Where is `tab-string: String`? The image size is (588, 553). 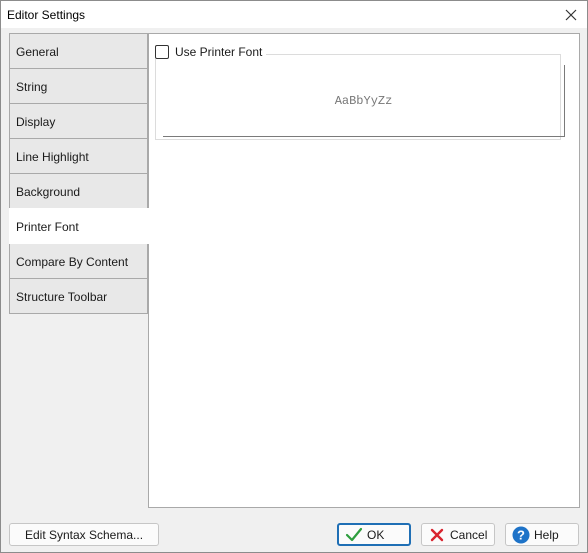
tab-string: String is located at coordinates (78, 86).